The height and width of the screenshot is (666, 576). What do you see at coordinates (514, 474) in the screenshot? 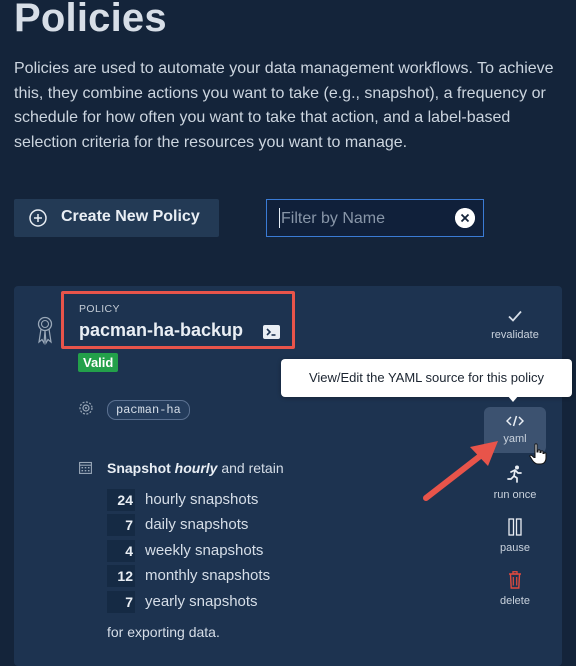
I see `running-person-icon` at bounding box center [514, 474].